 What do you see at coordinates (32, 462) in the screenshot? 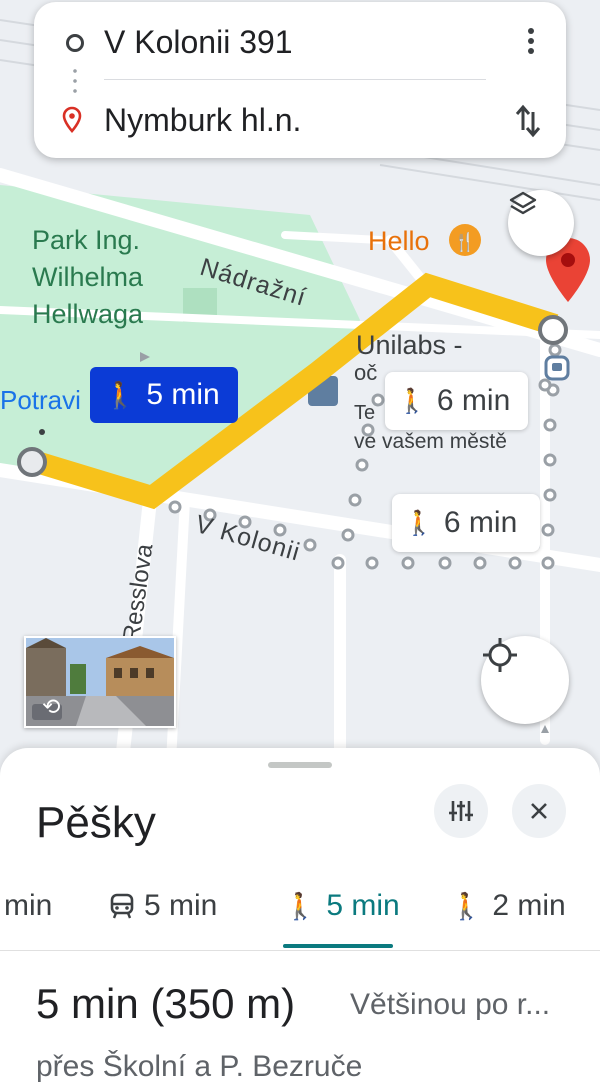
I see `start-marker` at bounding box center [32, 462].